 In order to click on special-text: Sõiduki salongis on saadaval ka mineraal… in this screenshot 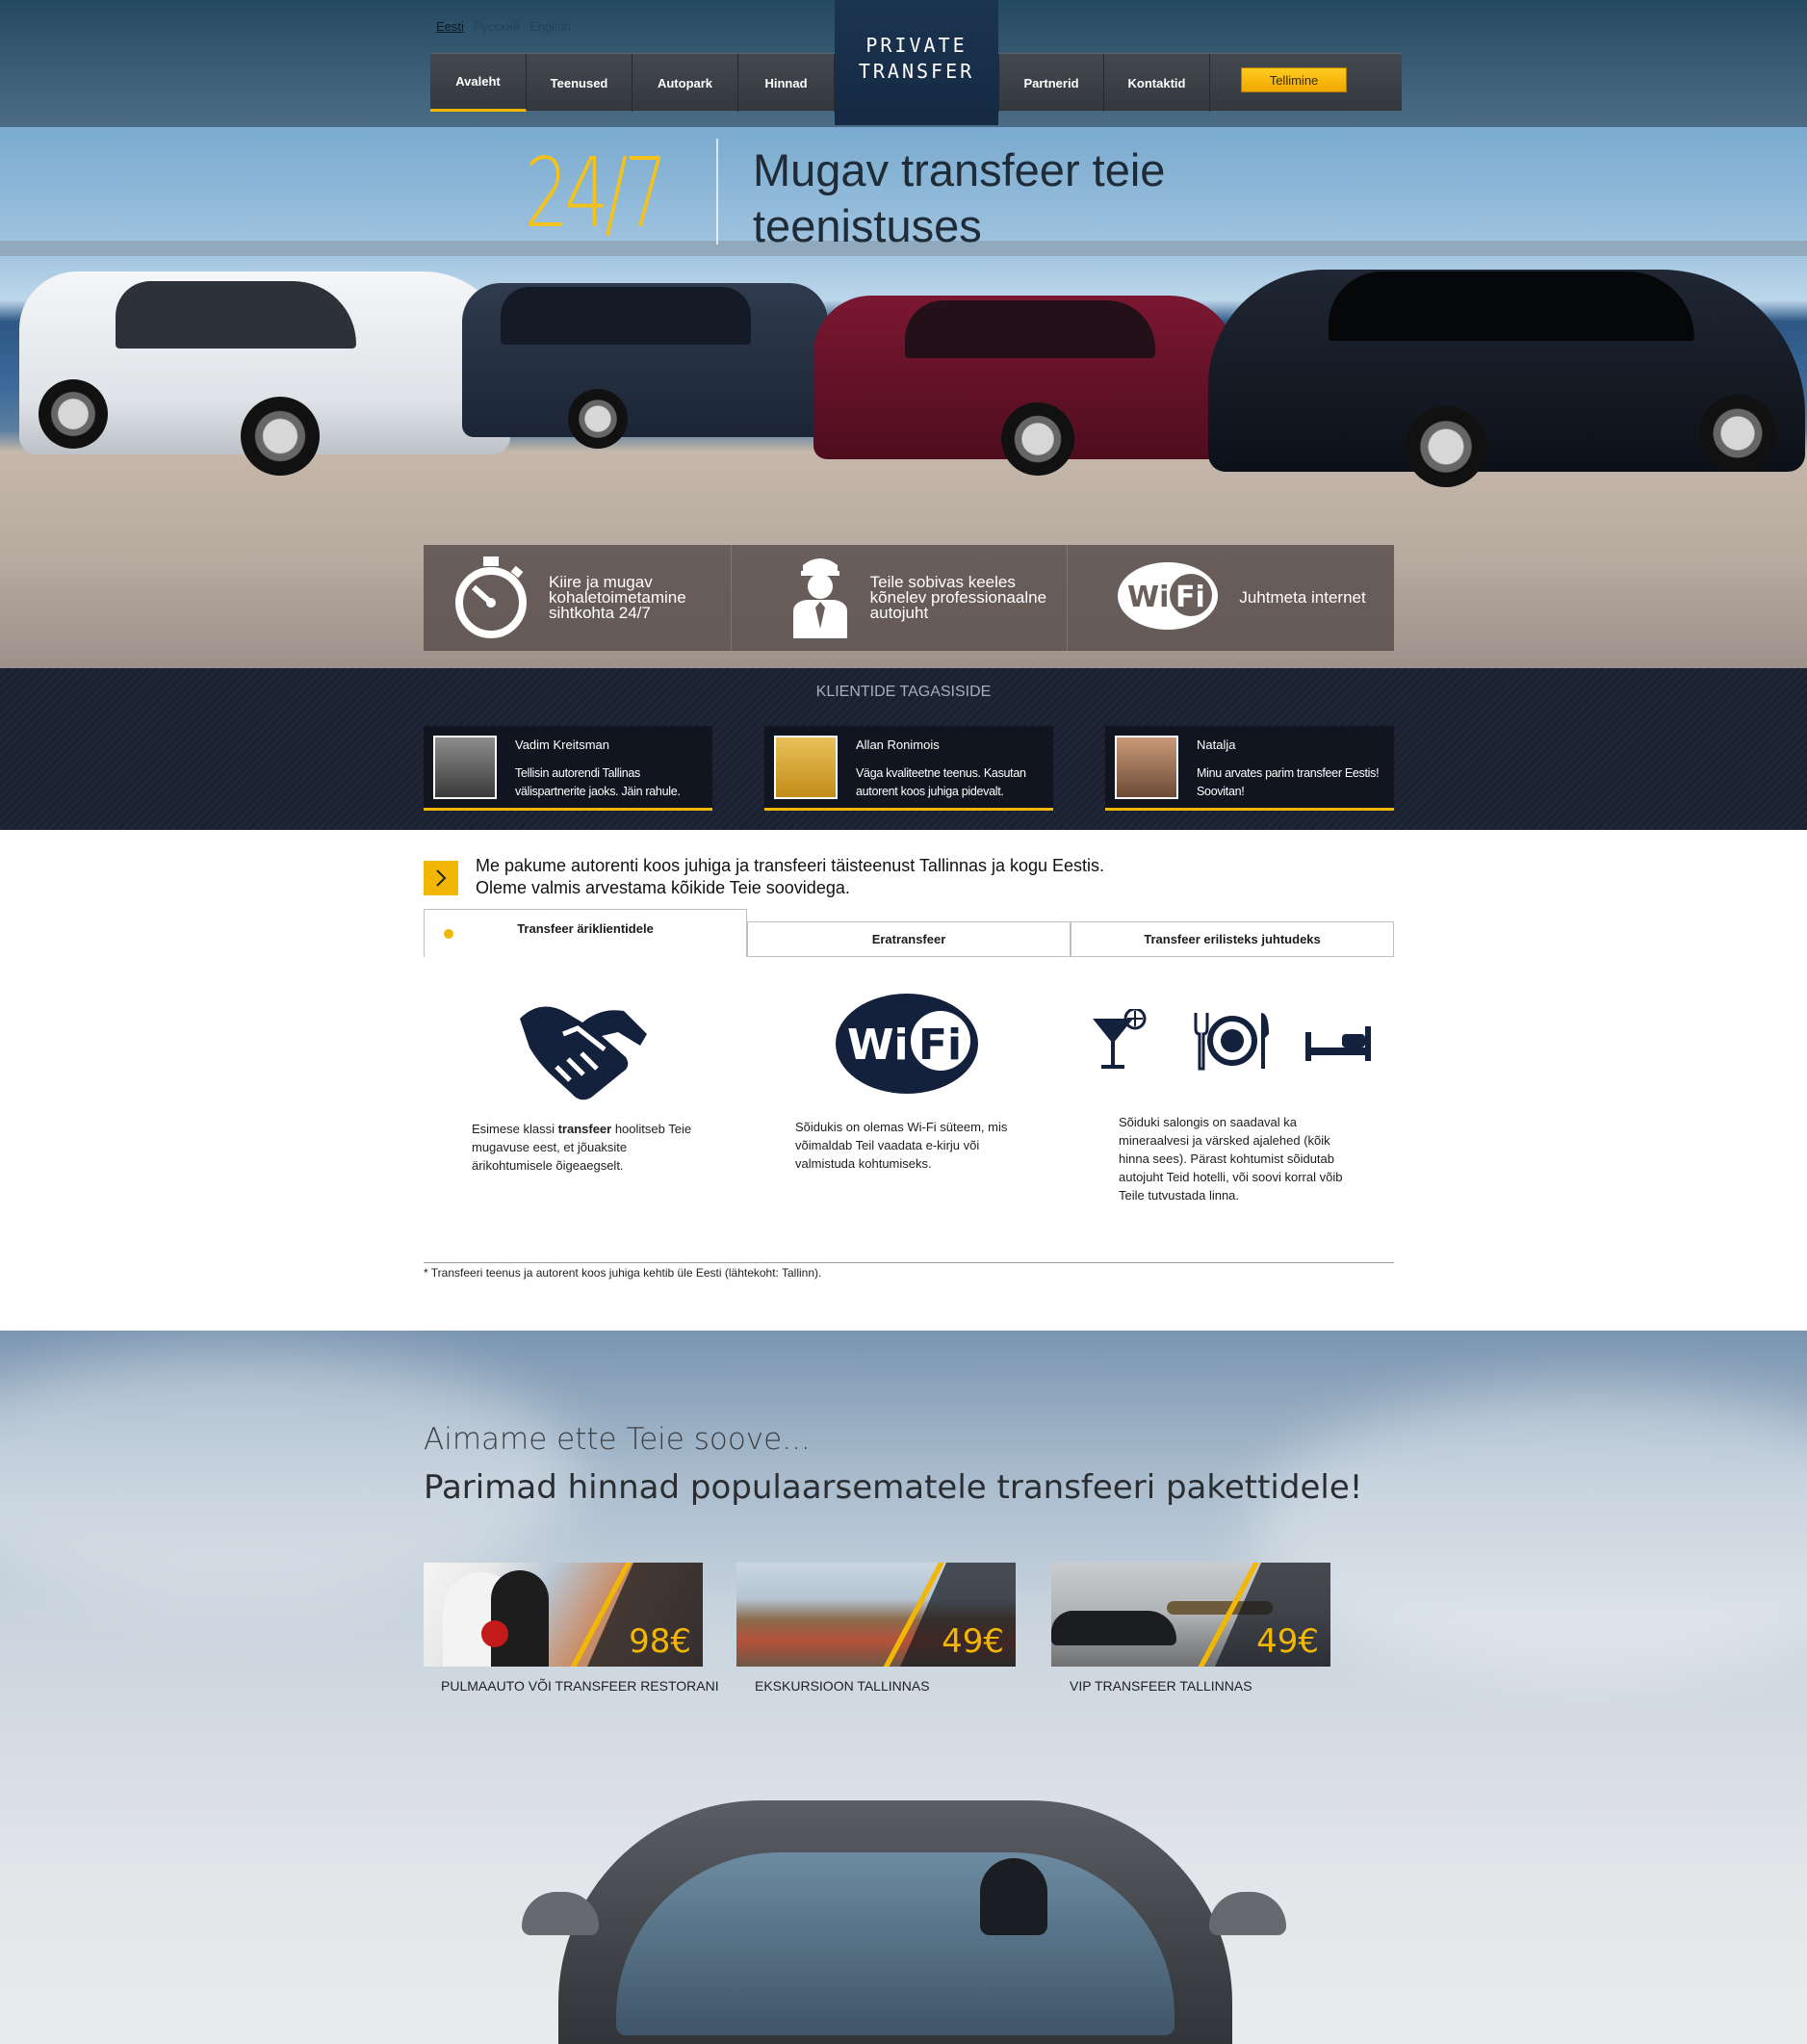, I will do `click(1231, 1159)`.